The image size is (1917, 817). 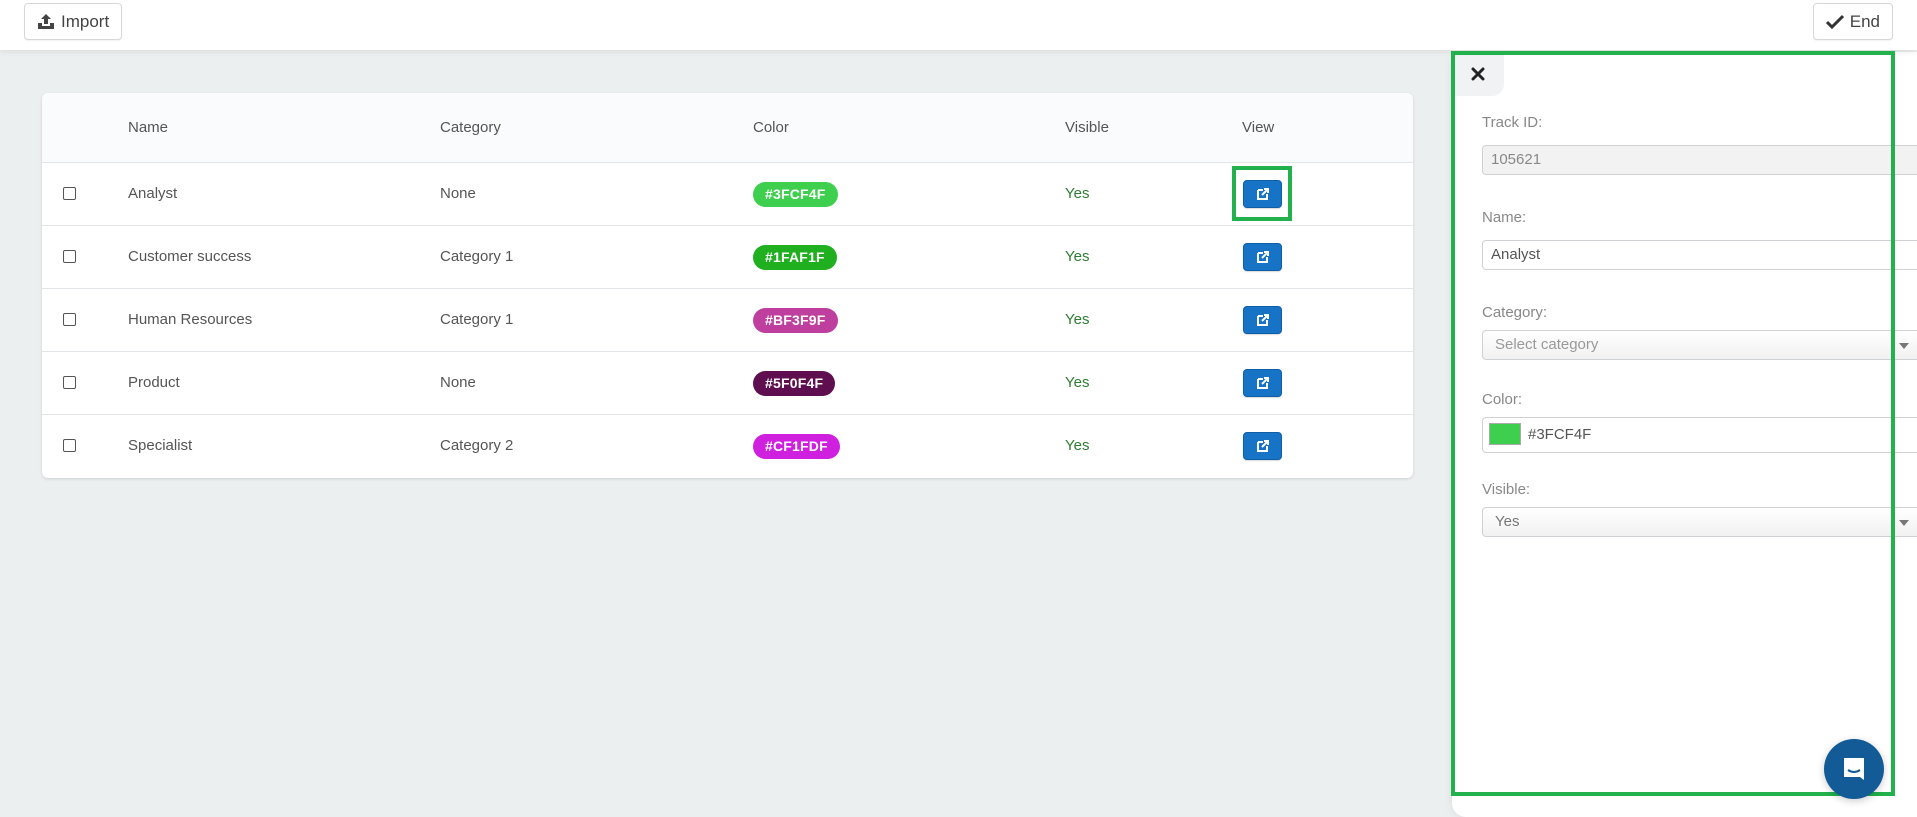 What do you see at coordinates (46, 21) in the screenshot?
I see `upload-icon` at bounding box center [46, 21].